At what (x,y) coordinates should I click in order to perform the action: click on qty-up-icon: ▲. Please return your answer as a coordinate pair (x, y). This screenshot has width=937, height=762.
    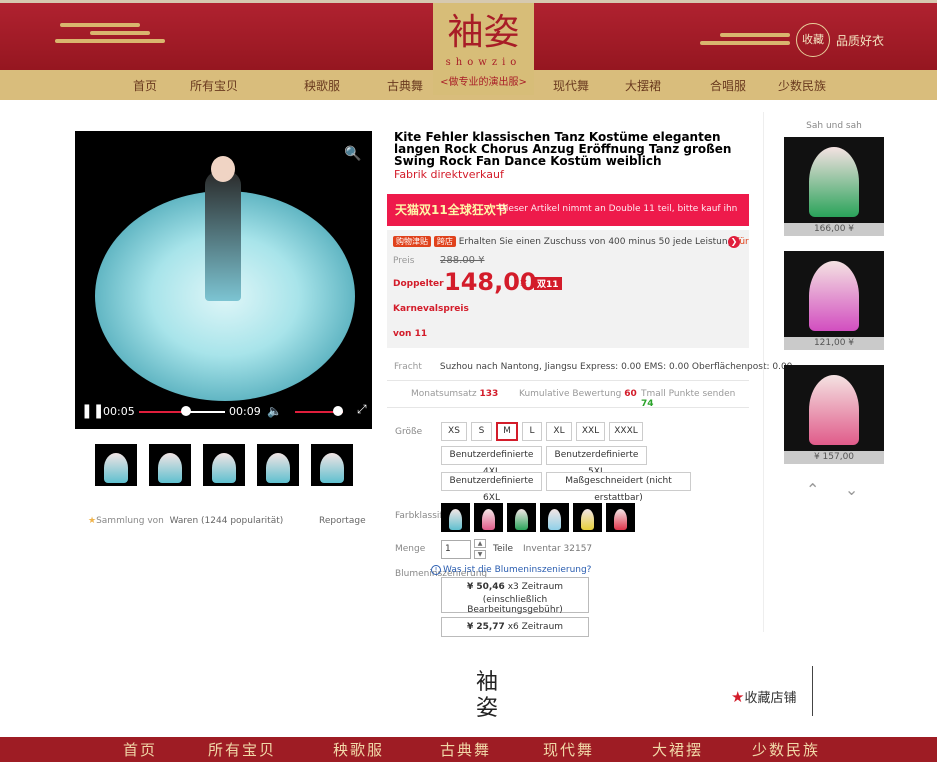
    Looking at the image, I should click on (480, 543).